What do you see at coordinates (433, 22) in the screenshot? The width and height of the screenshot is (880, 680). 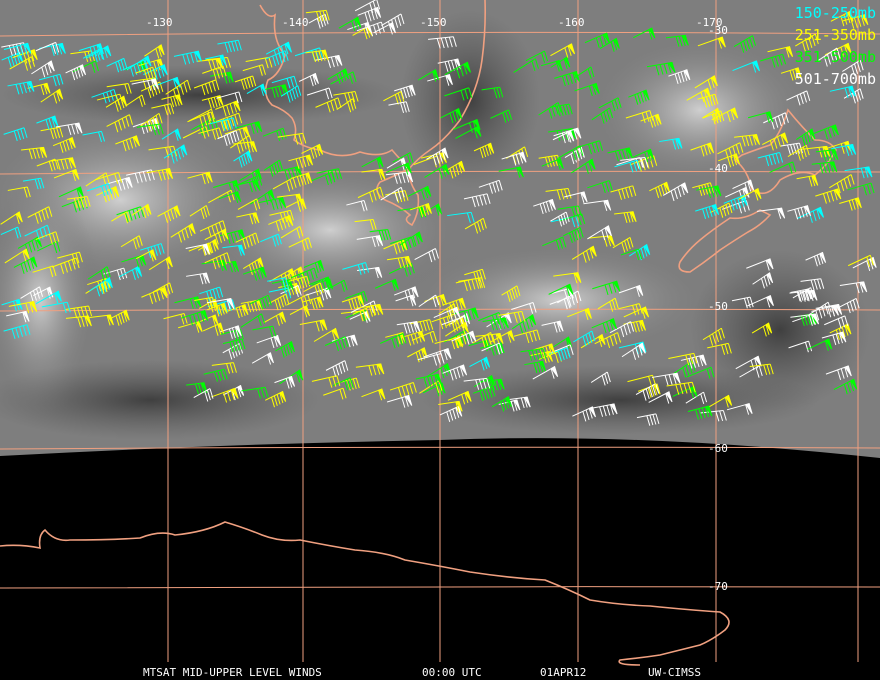 I see `lon-label: -150` at bounding box center [433, 22].